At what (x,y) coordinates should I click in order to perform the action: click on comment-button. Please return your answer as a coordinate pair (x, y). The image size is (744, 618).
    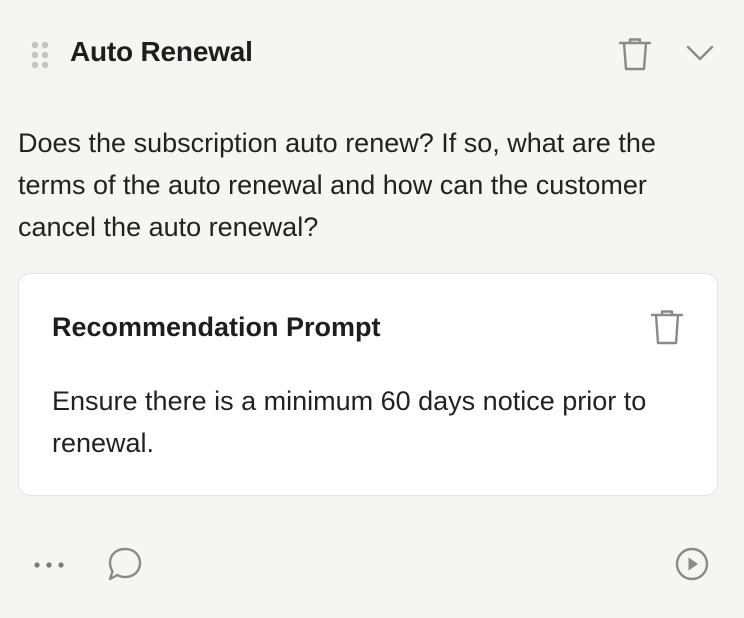
    Looking at the image, I should click on (125, 564).